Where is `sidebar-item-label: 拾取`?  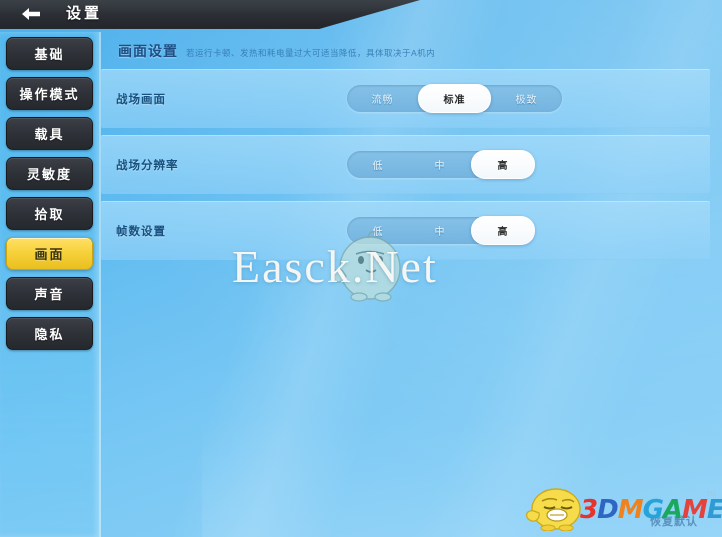 sidebar-item-label: 拾取 is located at coordinates (49, 214).